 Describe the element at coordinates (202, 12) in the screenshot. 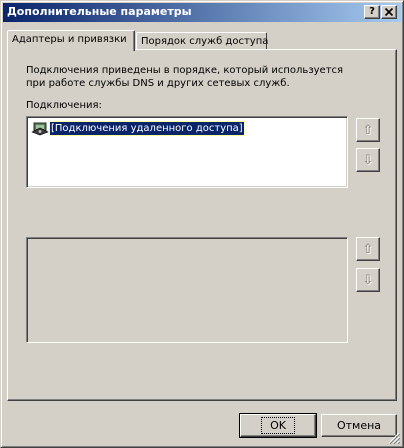

I see `title-bar: Дополнительные параметры ?` at that location.